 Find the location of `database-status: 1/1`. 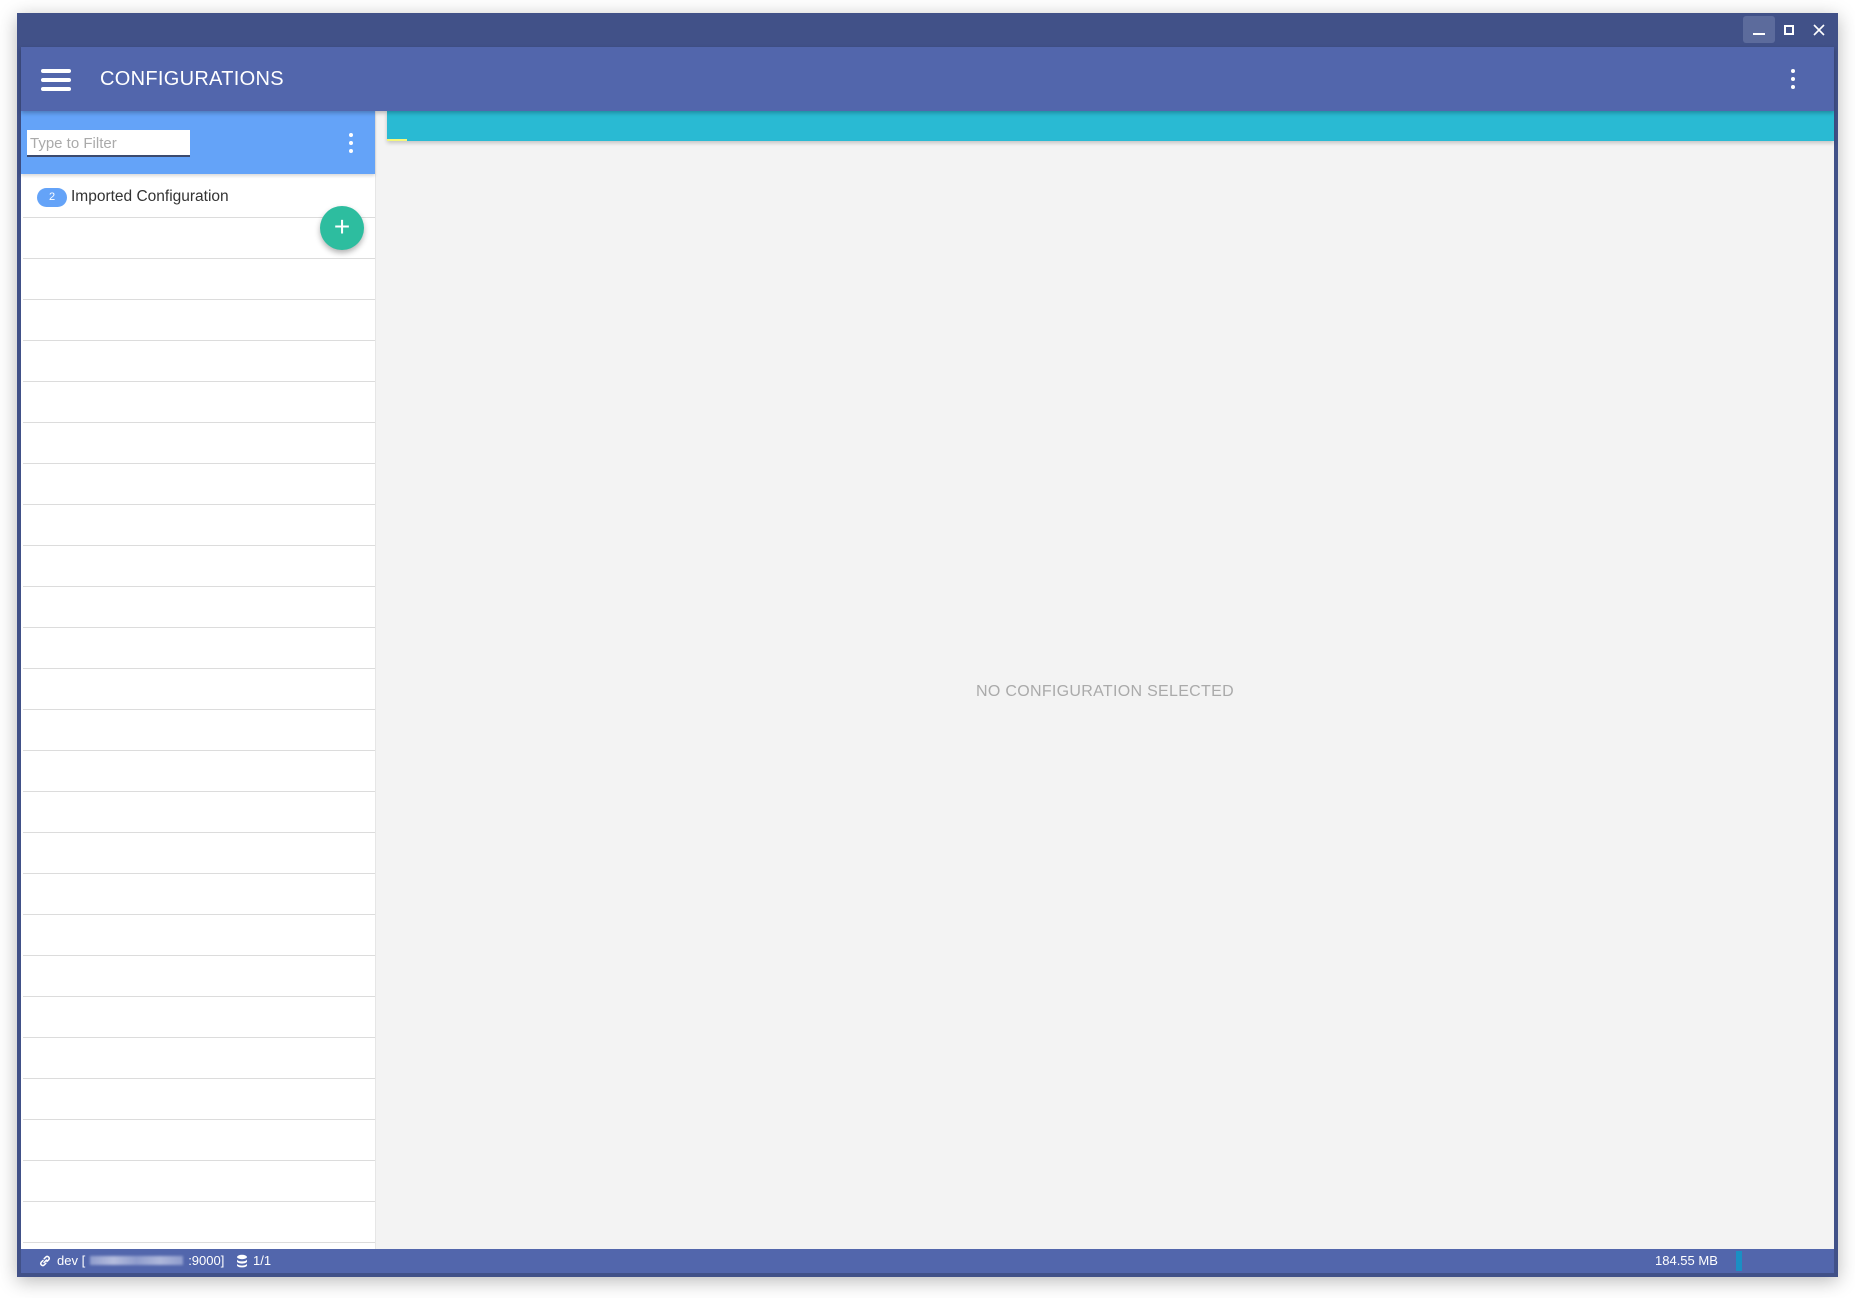

database-status: 1/1 is located at coordinates (253, 1260).